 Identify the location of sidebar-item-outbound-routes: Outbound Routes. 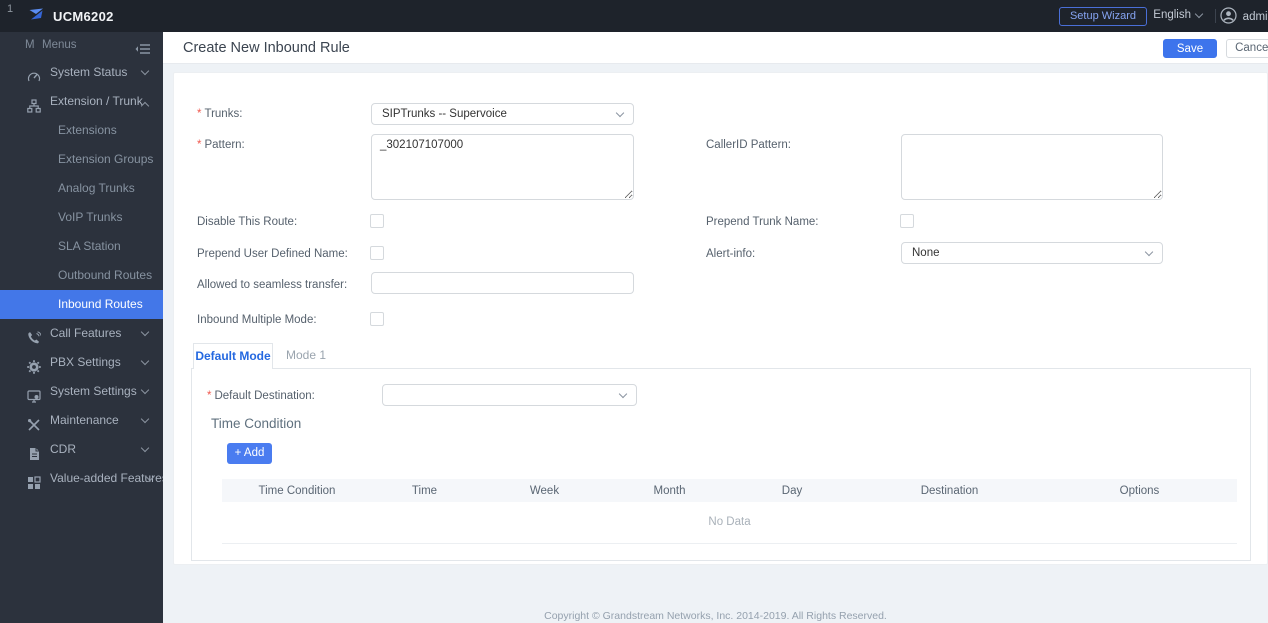
(81, 275).